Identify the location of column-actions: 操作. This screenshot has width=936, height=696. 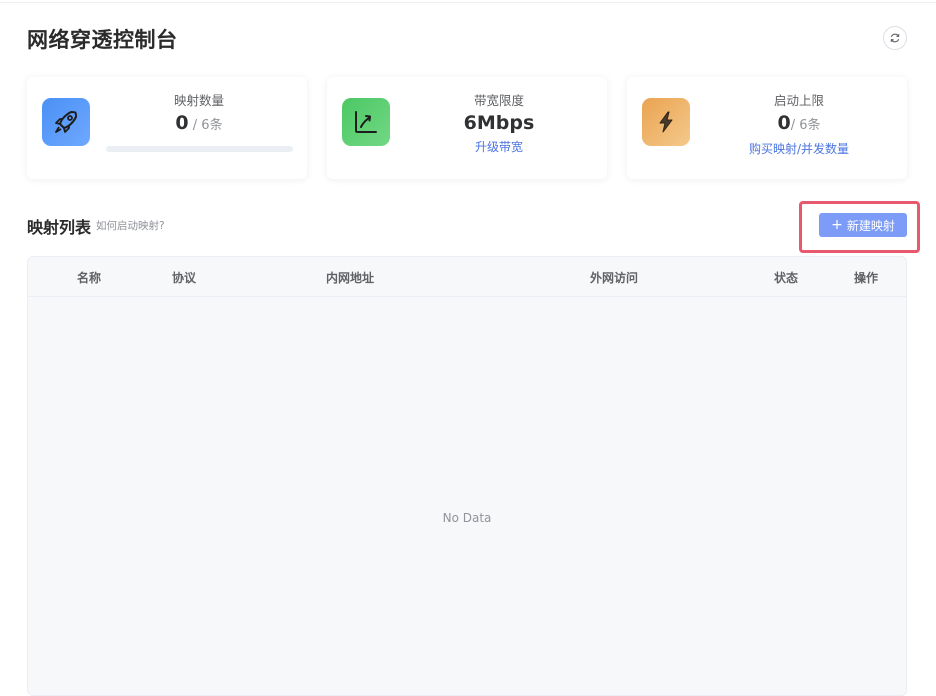
(866, 278).